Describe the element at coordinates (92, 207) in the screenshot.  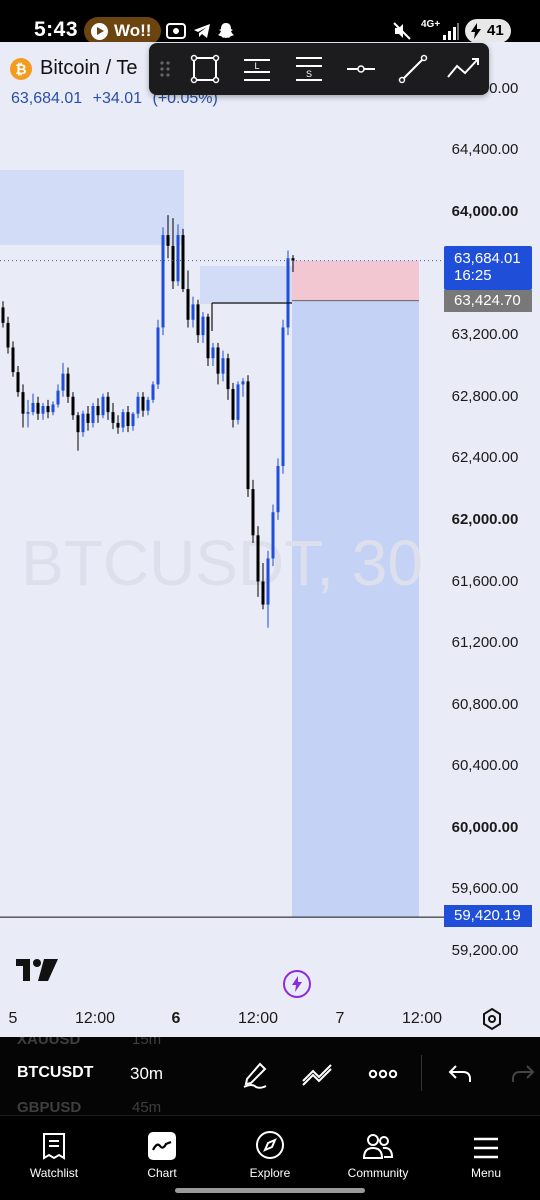
I see `supply-zone-rect` at that location.